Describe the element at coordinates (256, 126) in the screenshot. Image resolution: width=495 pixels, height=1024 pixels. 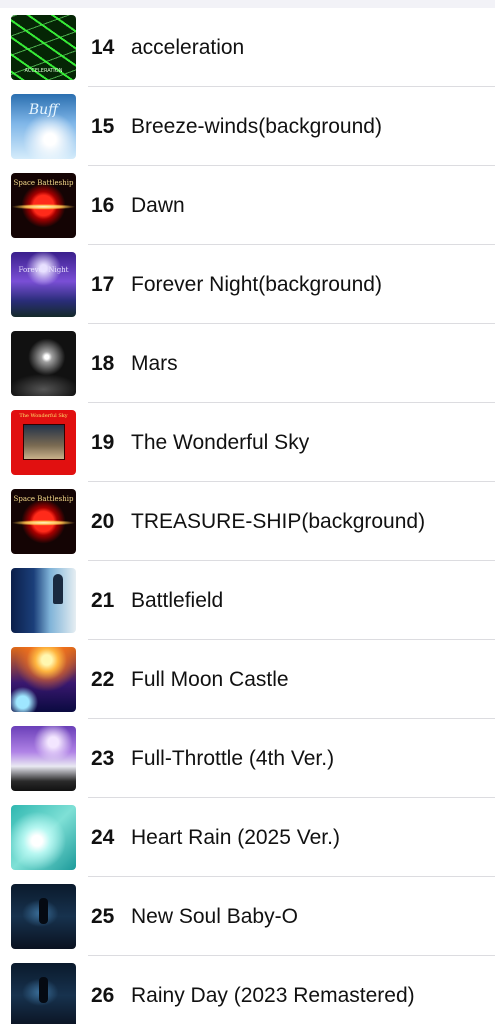
I see `track-title: Breeze-winds(background)` at that location.